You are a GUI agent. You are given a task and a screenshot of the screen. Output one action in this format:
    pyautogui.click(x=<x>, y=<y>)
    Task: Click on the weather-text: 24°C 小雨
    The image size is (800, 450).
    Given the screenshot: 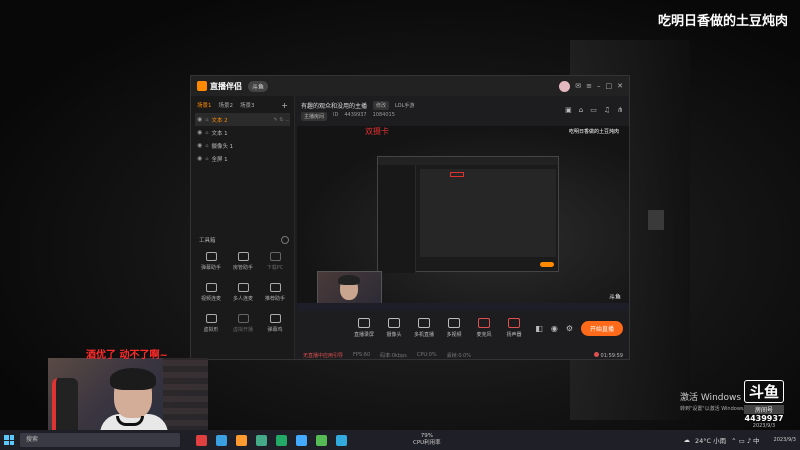 What is the action you would take?
    pyautogui.click(x=710, y=441)
    